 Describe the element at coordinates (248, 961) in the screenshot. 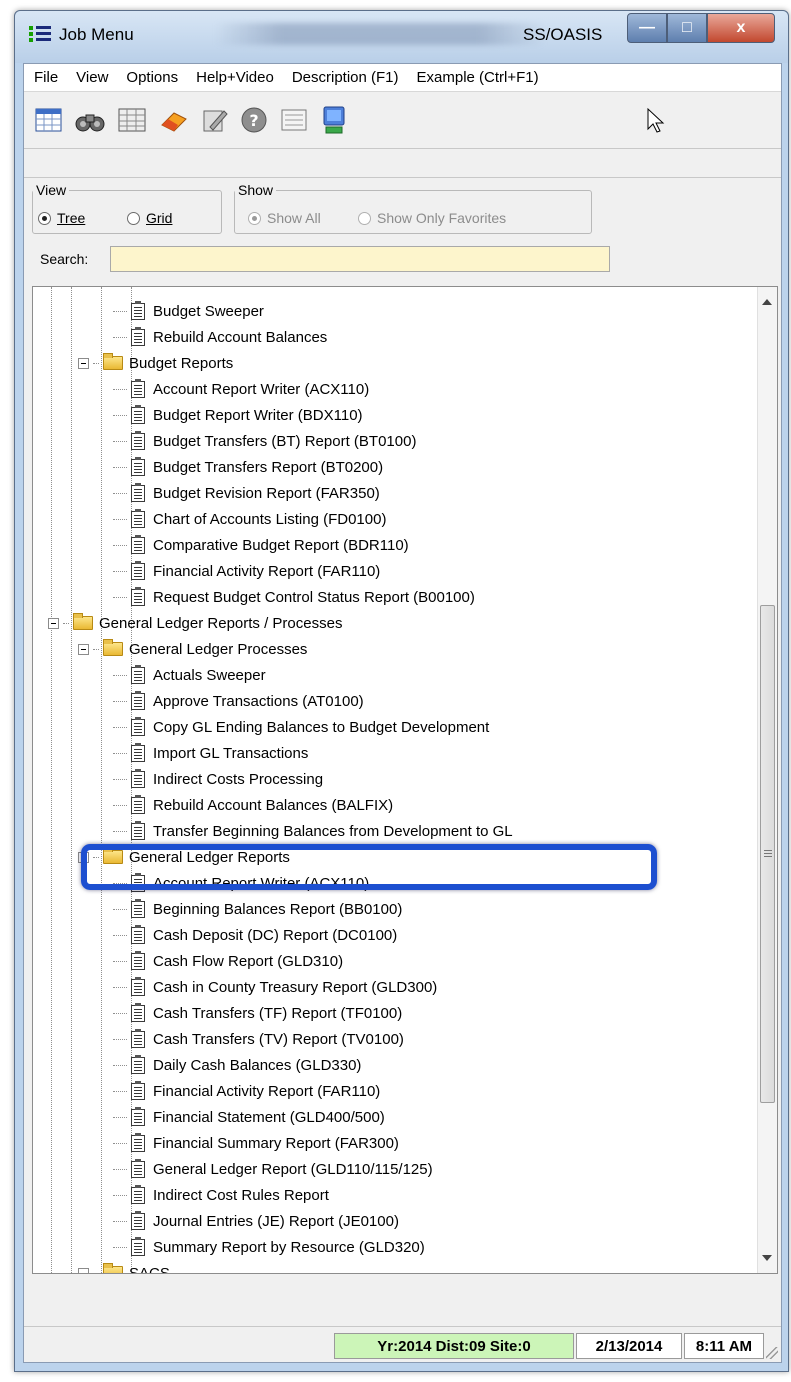

I see `tree-item-label: Cash Flow Report (GLD310)` at that location.